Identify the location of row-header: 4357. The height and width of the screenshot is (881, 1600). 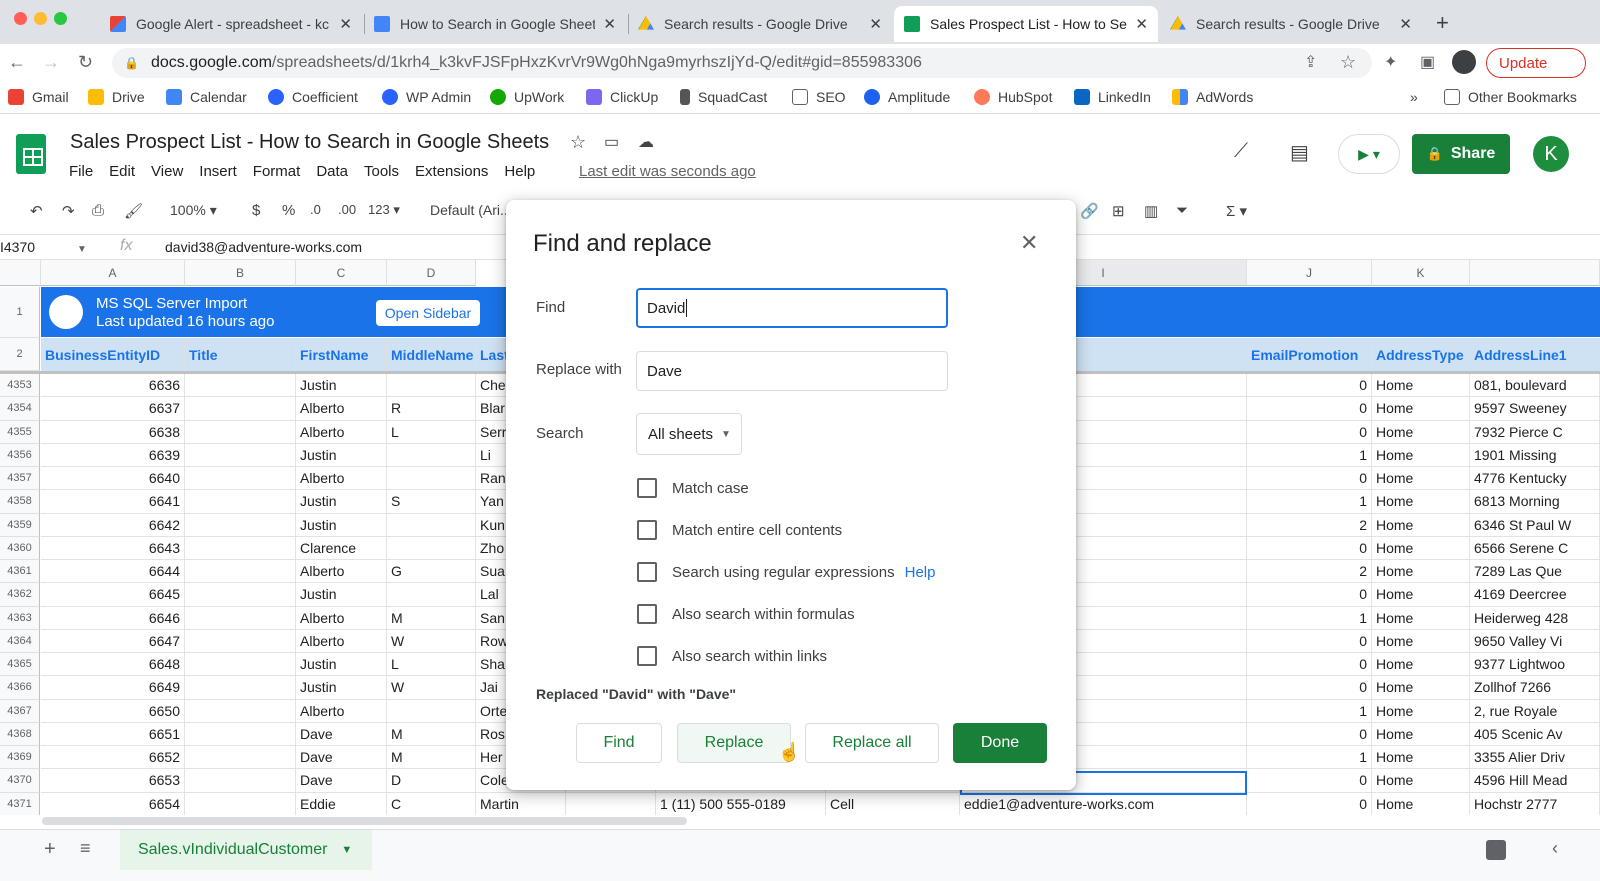
(20, 479).